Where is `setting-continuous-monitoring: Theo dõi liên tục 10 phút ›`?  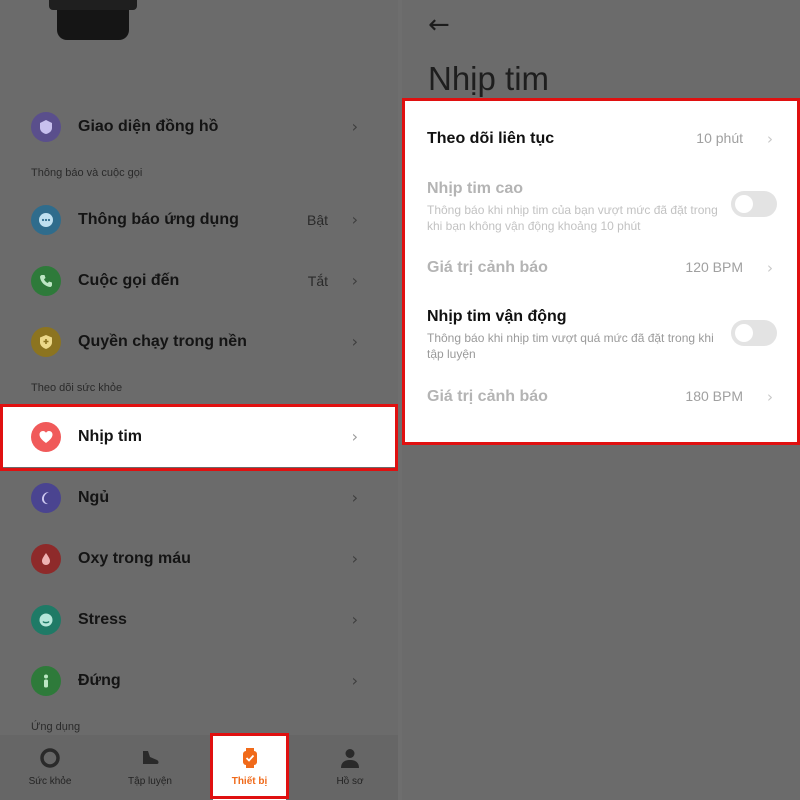
setting-continuous-monitoring: Theo dõi liên tục 10 phút › is located at coordinates (602, 139).